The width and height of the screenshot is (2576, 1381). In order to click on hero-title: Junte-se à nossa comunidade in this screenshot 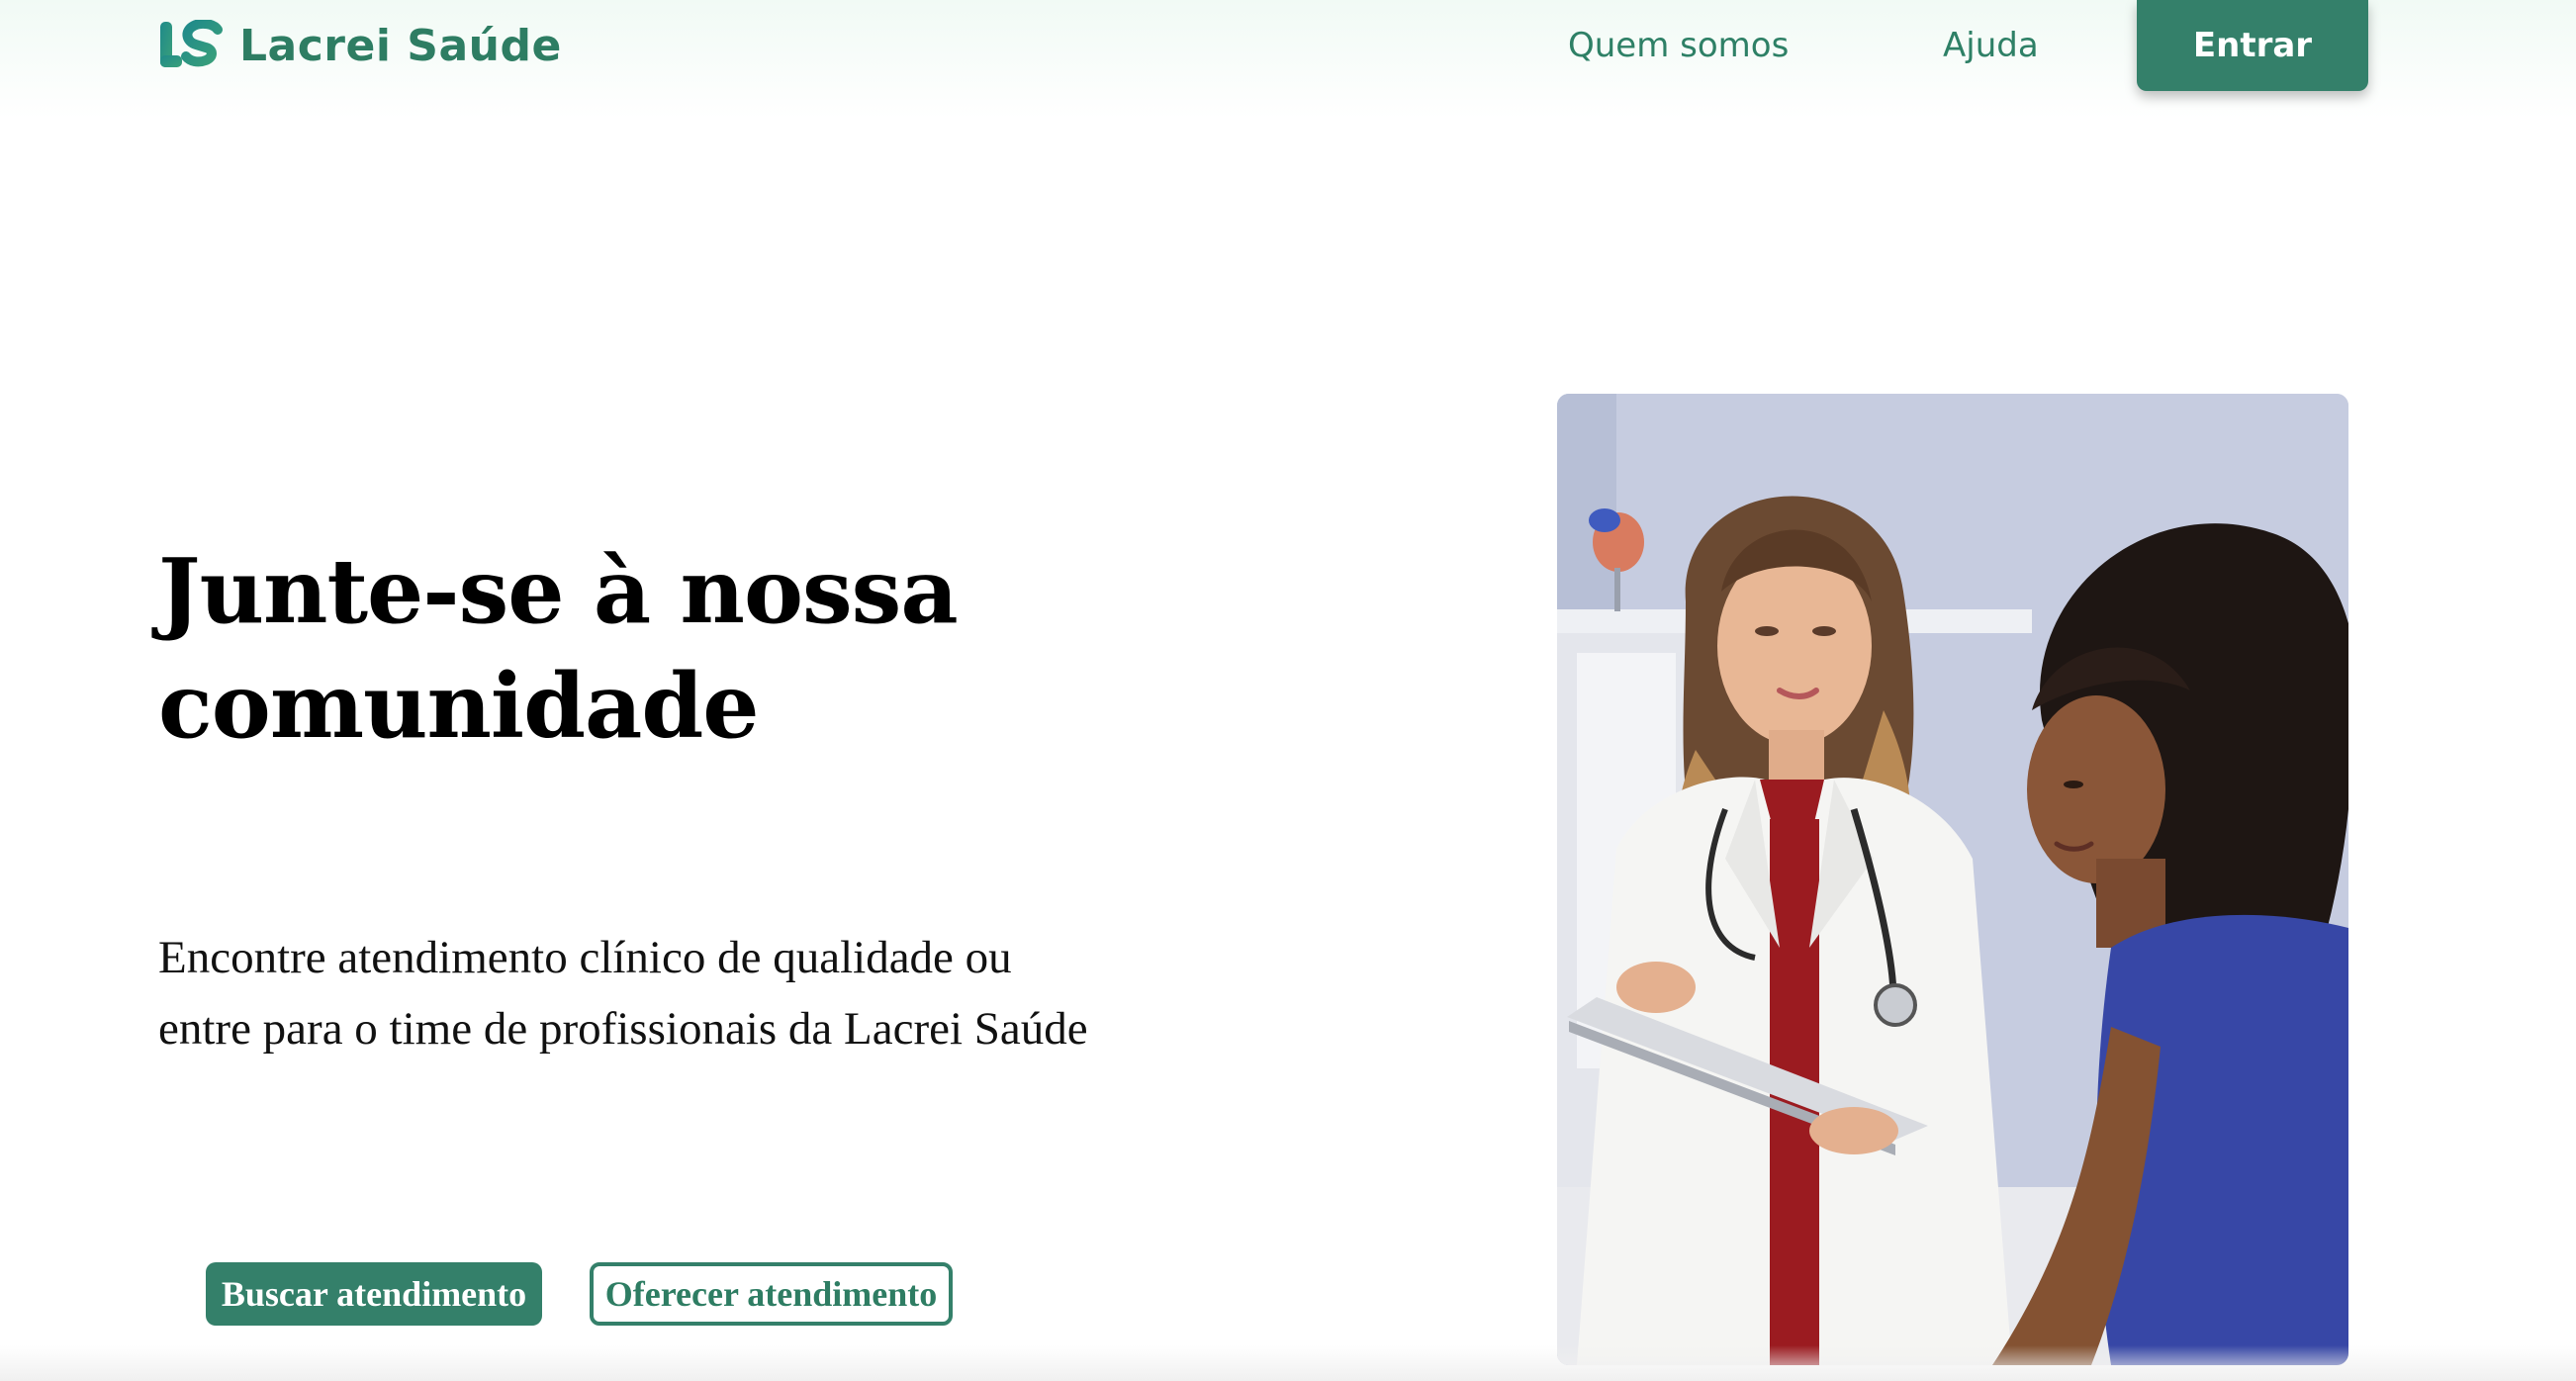, I will do `click(653, 649)`.